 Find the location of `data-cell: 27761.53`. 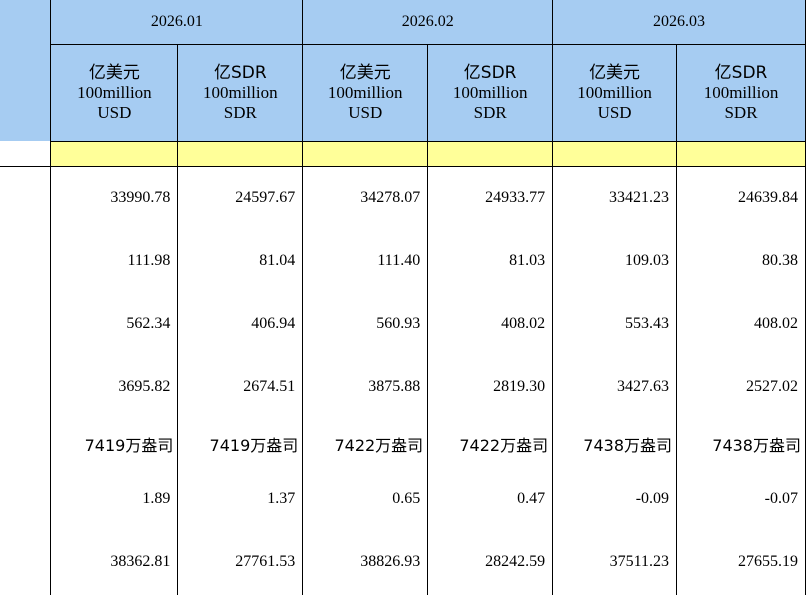

data-cell: 27761.53 is located at coordinates (240, 561).